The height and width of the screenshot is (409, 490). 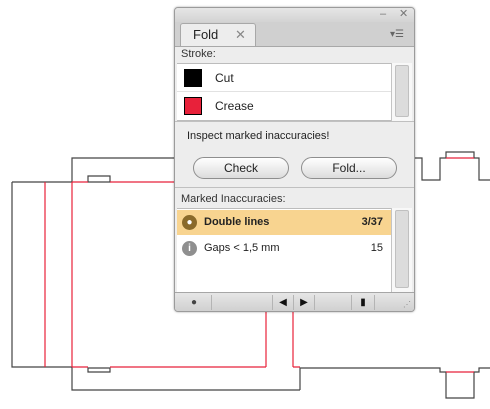 I want to click on inaccuracies-scrollbar, so click(x=401, y=250).